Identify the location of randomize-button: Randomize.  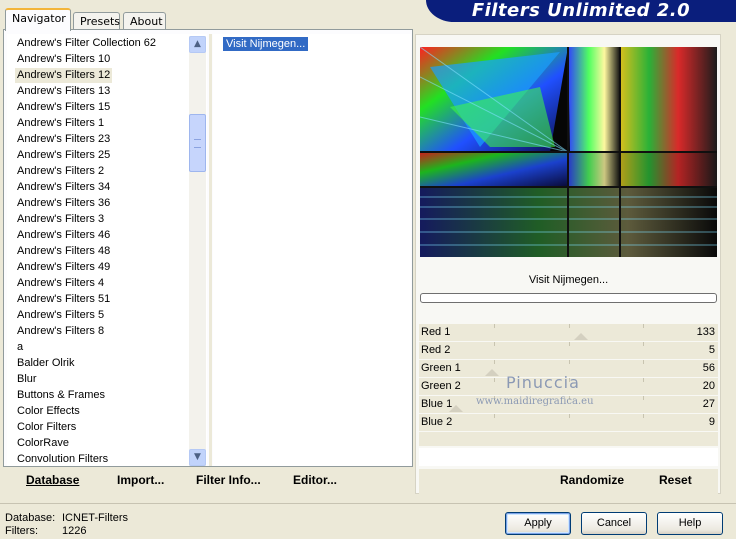
(592, 480).